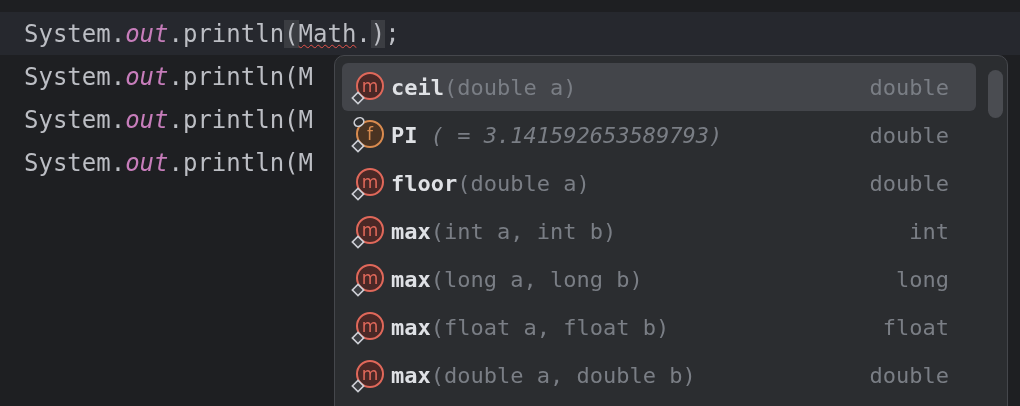  What do you see at coordinates (915, 327) in the screenshot?
I see `return-type: float` at bounding box center [915, 327].